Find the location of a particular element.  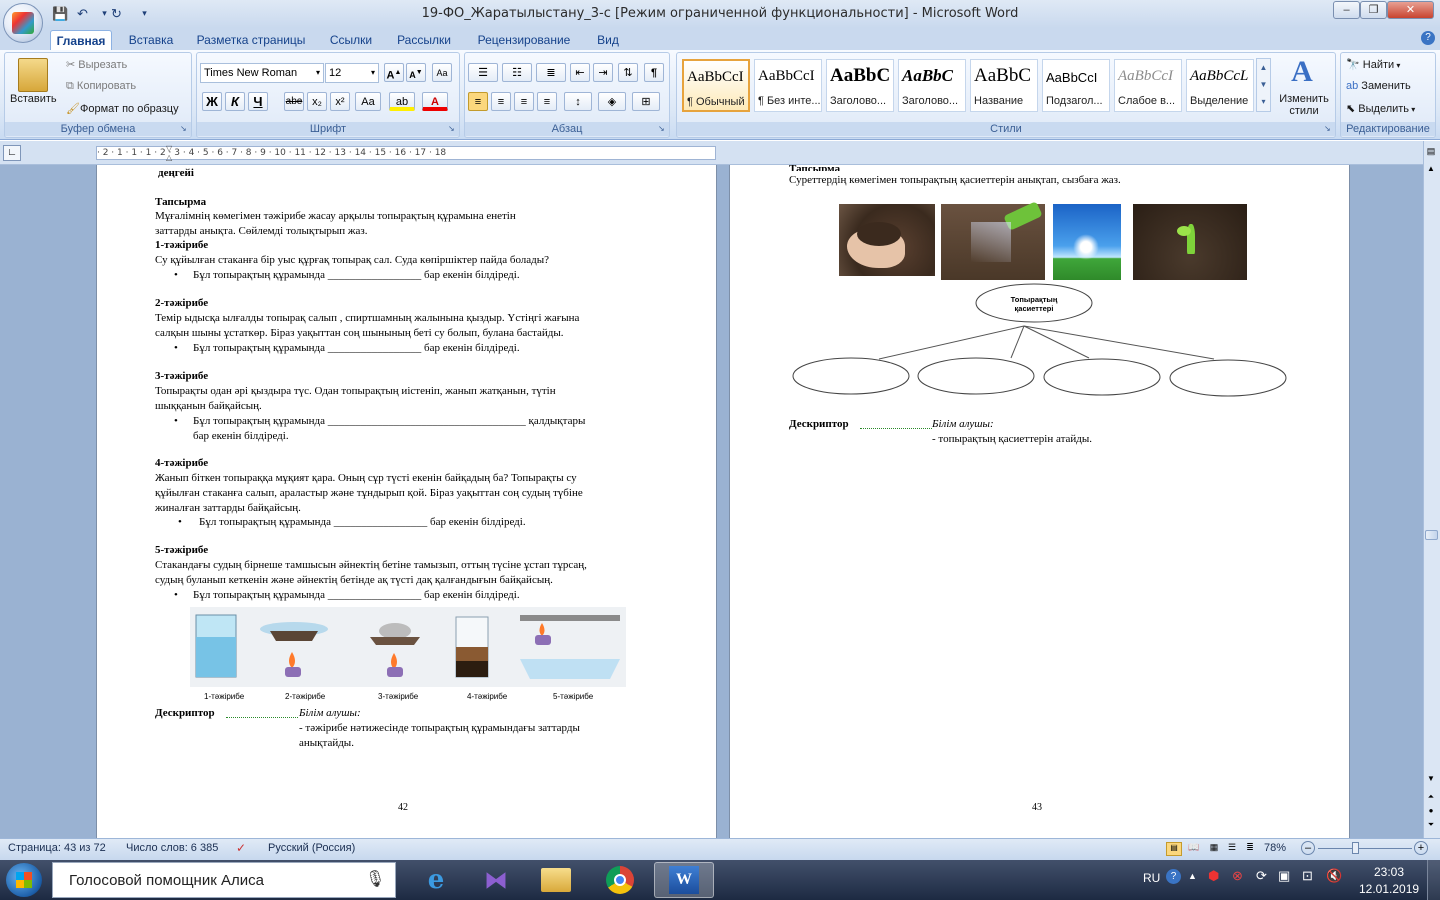

page-indicator: Страница: 43 из 72 is located at coordinates (57, 848).